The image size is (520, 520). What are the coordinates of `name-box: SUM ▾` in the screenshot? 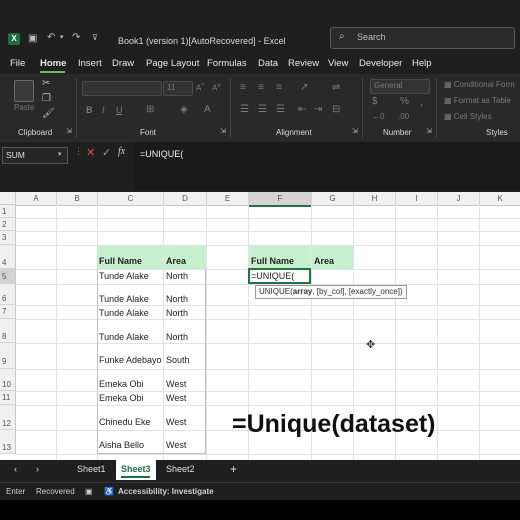 It's located at (35, 155).